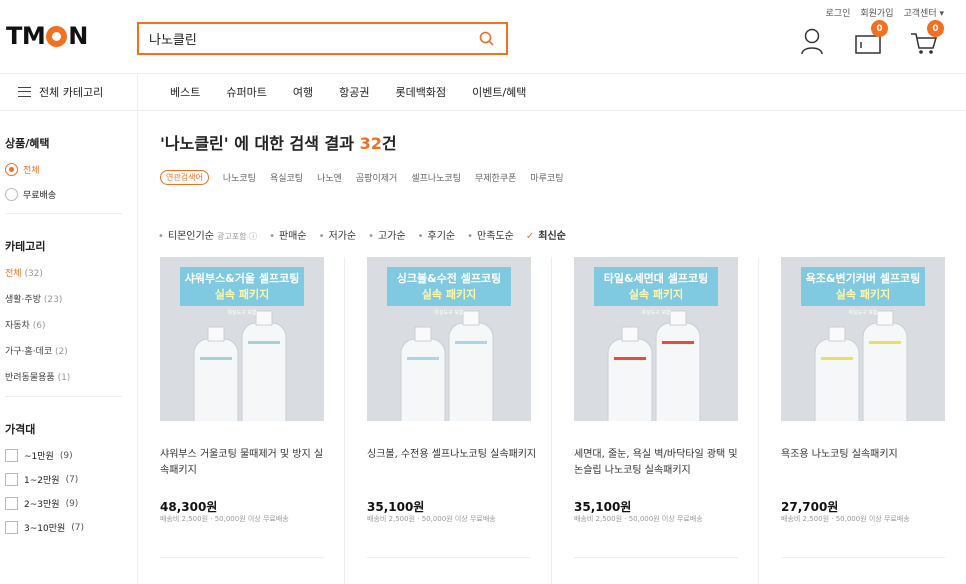 This screenshot has height=584, width=966. I want to click on category-item: 전체 (32), so click(71, 272).